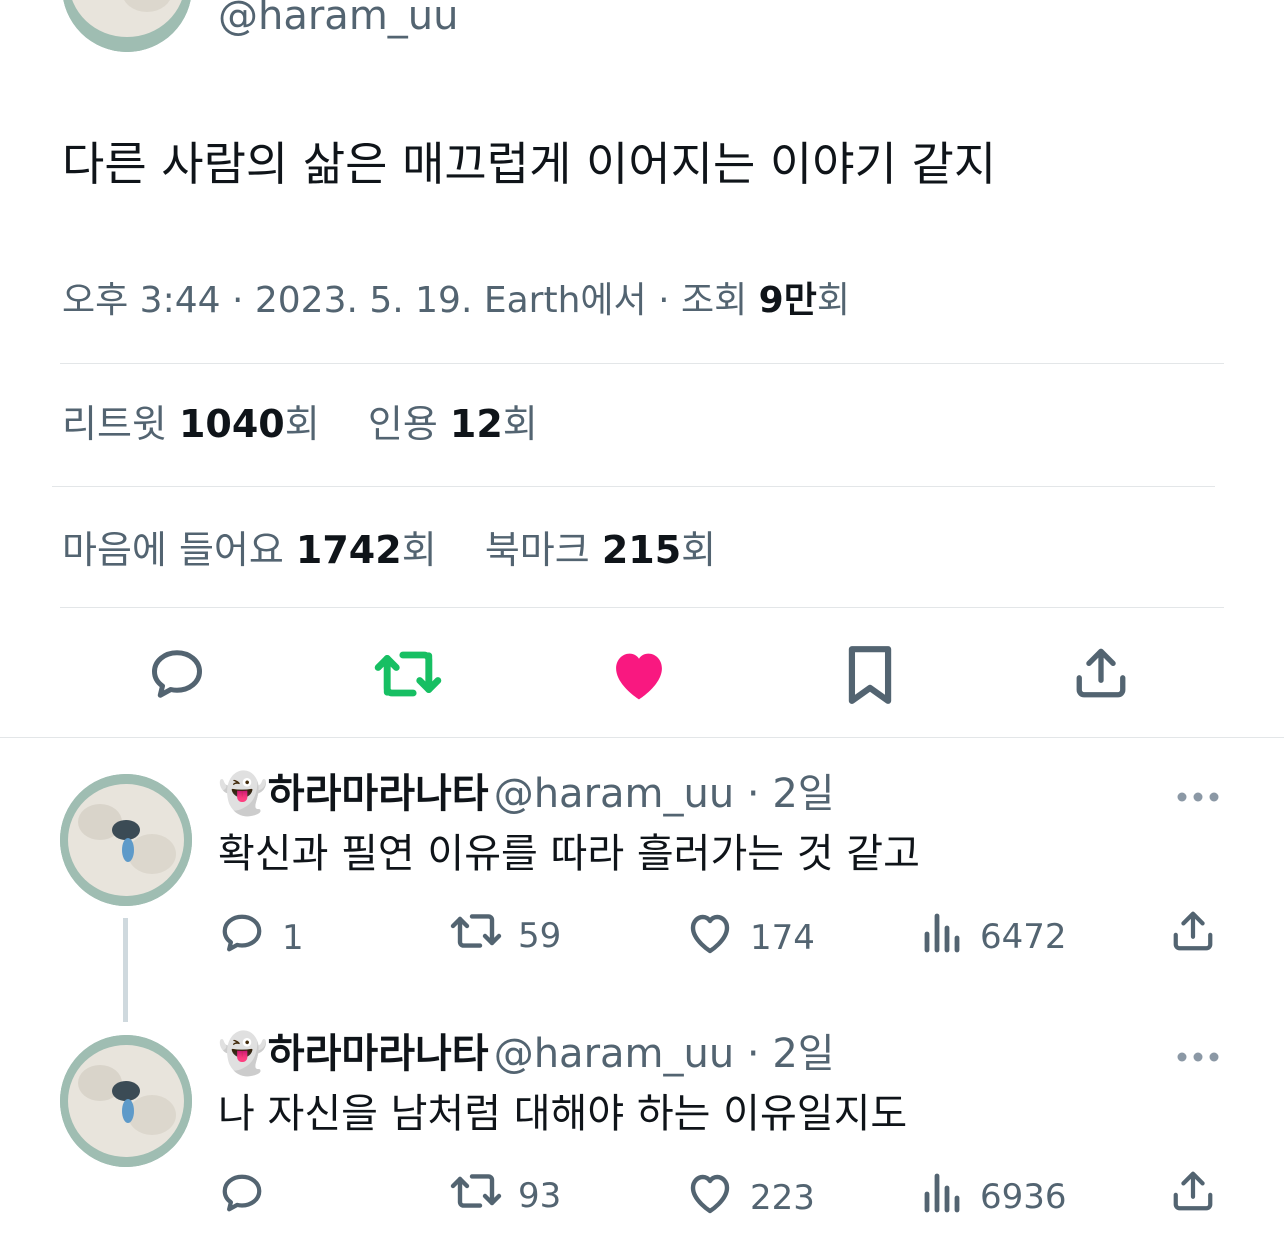 The width and height of the screenshot is (1284, 1236). What do you see at coordinates (453, 424) in the screenshot?
I see `quotes-link: 인용 12회` at bounding box center [453, 424].